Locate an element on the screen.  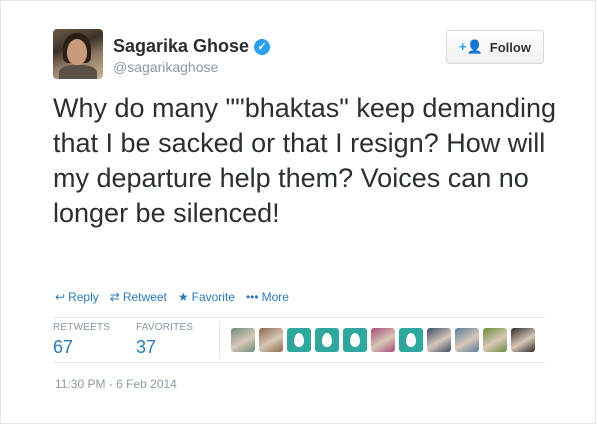
name-row: Sagarika Ghose ✓ is located at coordinates (192, 46).